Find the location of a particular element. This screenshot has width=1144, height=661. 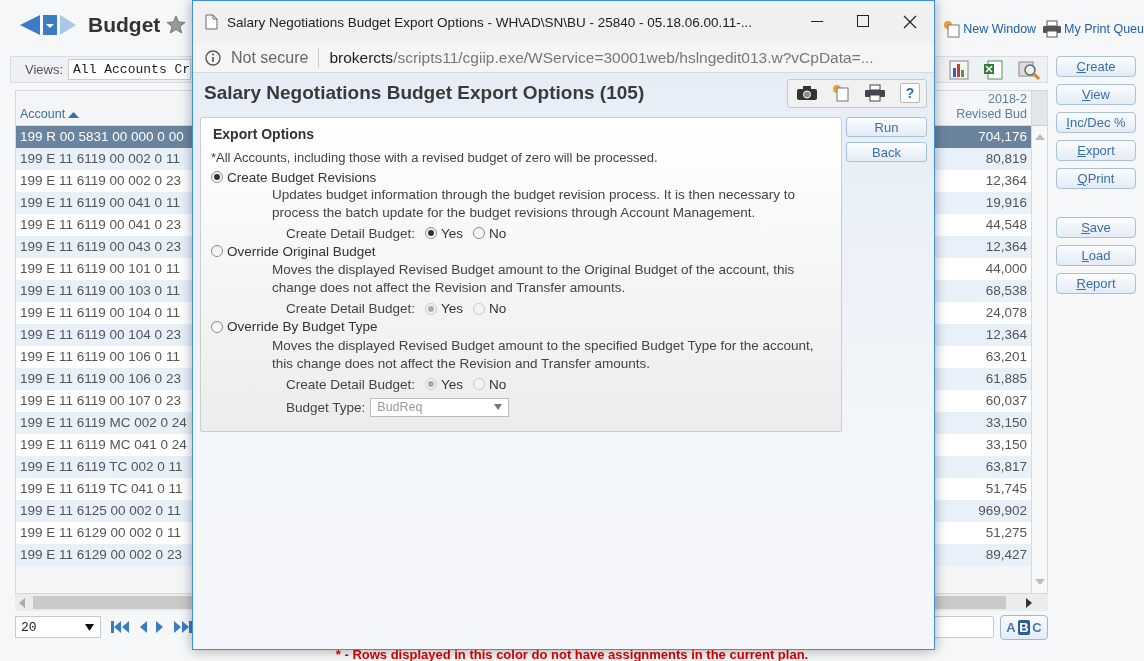

table-cell-text: 199 E 11 6119 00 103 0 11 is located at coordinates (100, 291).